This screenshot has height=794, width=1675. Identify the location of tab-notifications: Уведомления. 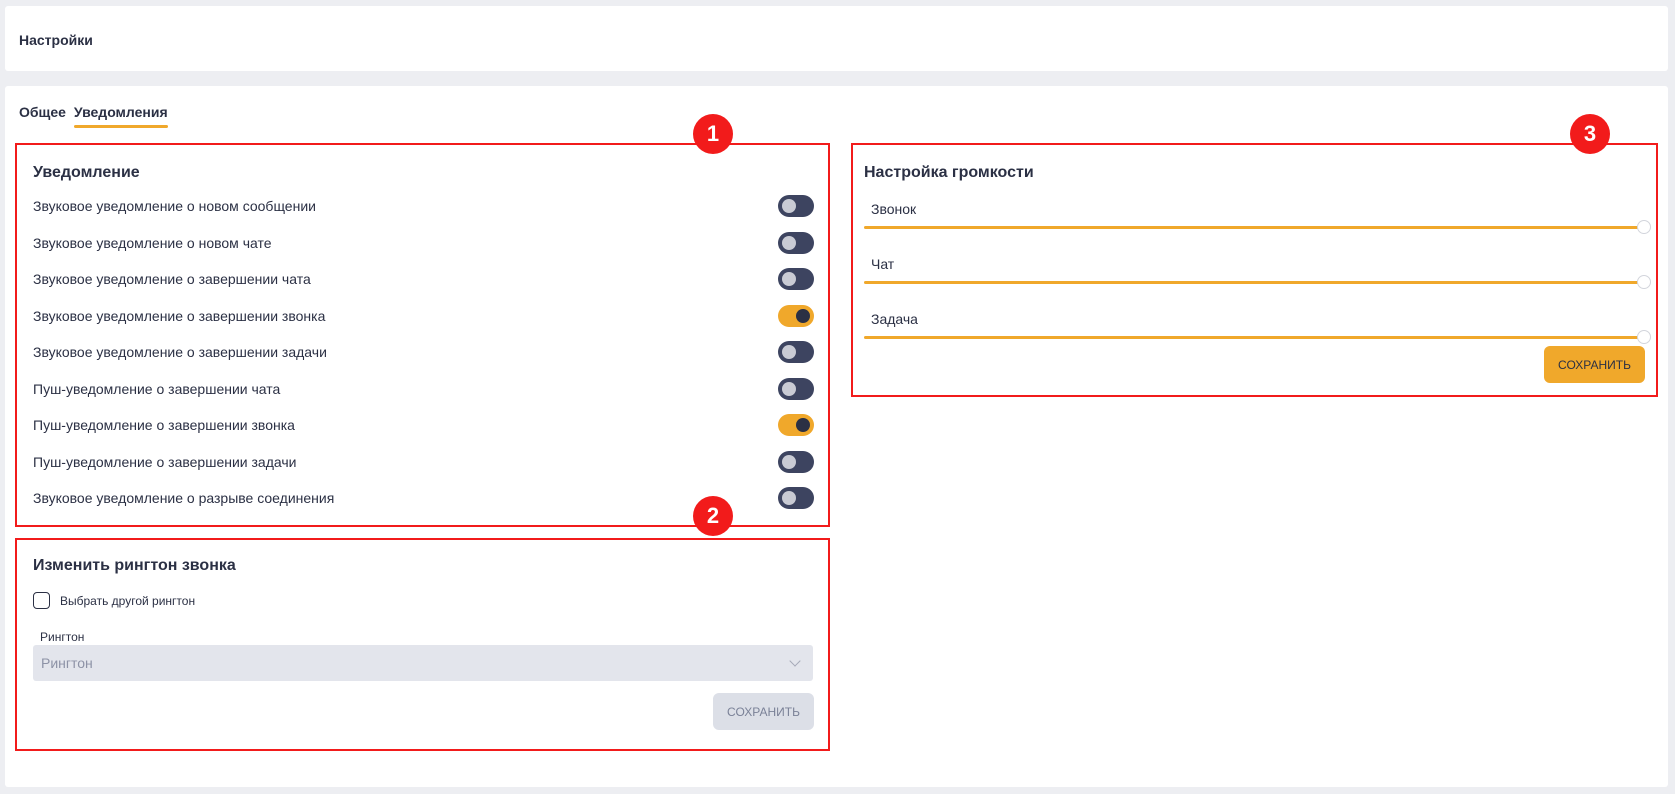
(120, 116).